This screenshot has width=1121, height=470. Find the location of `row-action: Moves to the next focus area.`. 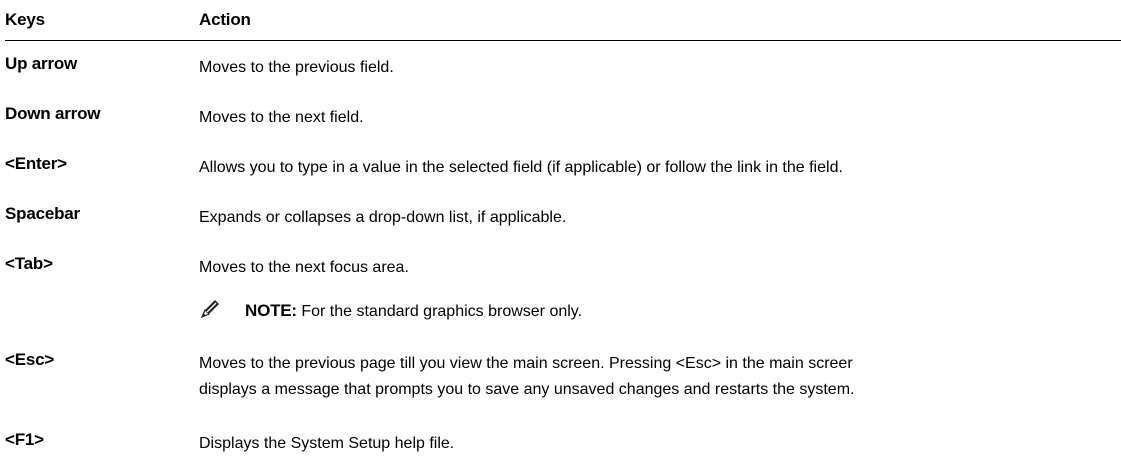

row-action: Moves to the next focus area. is located at coordinates (304, 267).